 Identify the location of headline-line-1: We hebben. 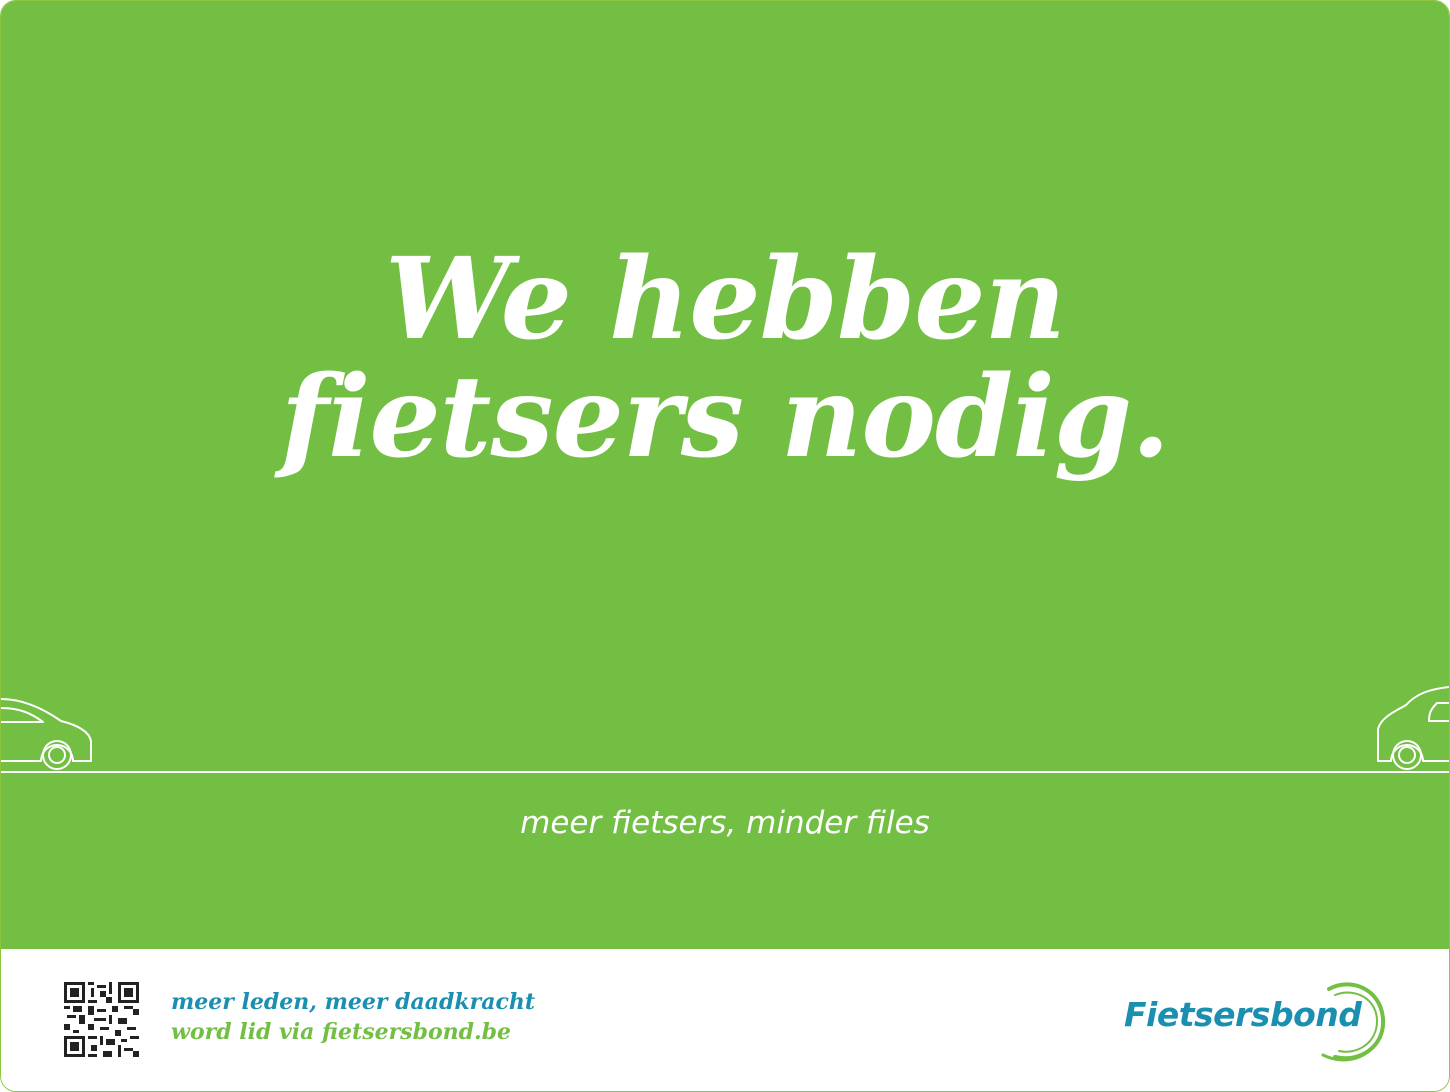
(725, 299).